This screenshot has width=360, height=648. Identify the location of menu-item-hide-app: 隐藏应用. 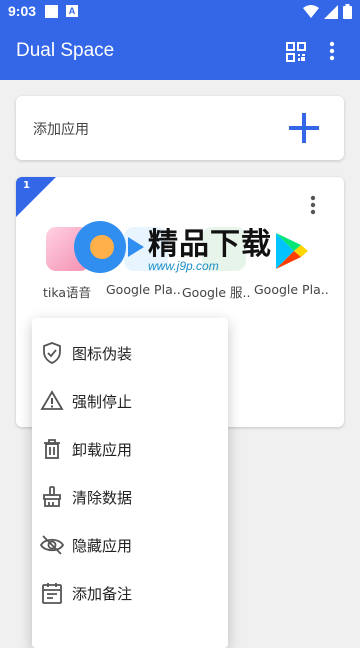
(130, 545).